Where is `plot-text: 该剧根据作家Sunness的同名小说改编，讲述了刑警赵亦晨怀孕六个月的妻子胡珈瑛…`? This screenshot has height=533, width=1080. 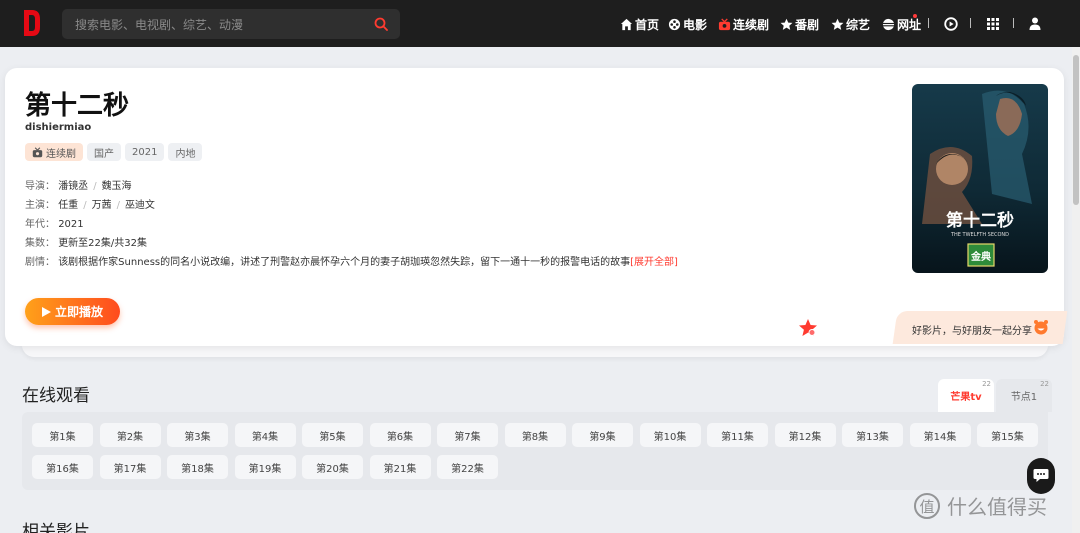 plot-text: 该剧根据作家Sunness的同名小说改编，讲述了刑警赵亦晨怀孕六个月的妻子胡珈瑛… is located at coordinates (344, 262).